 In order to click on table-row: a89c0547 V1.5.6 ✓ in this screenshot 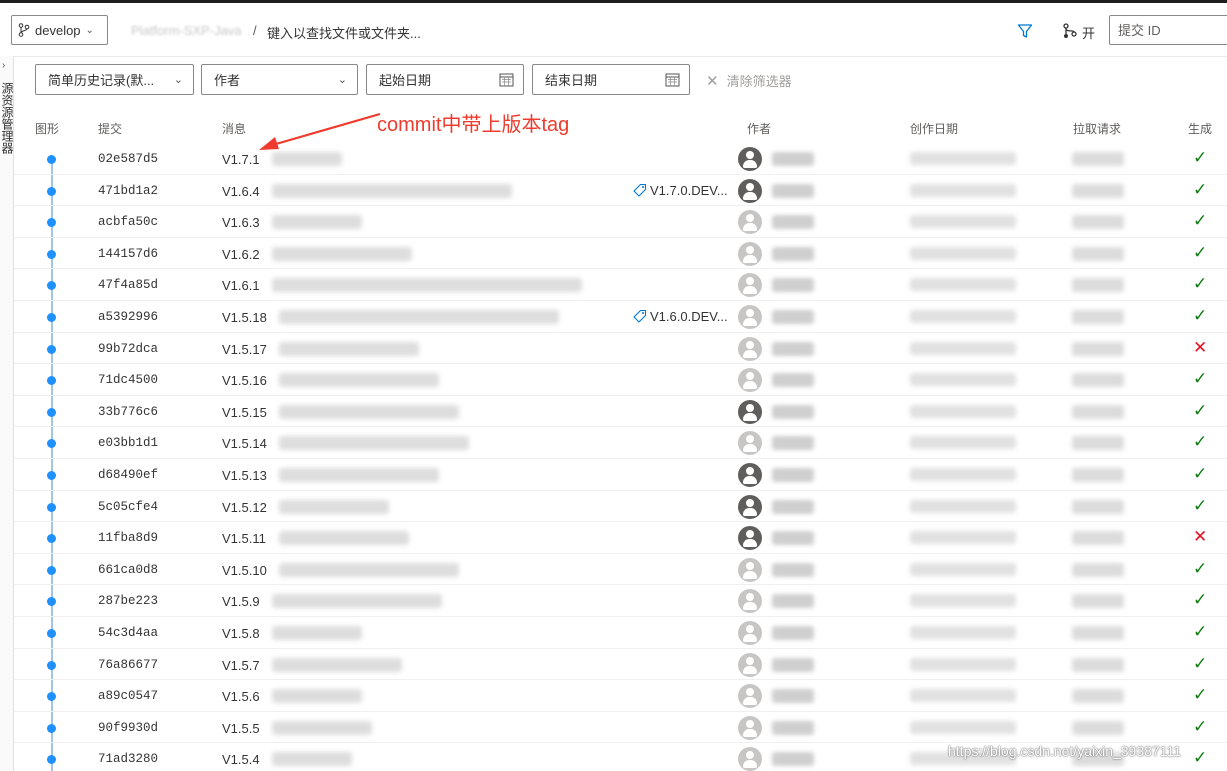, I will do `click(620, 696)`.